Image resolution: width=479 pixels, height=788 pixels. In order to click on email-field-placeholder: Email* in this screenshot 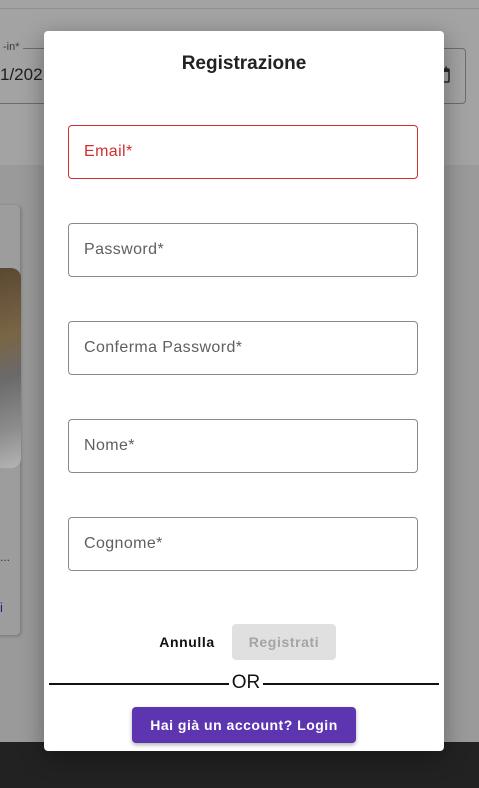, I will do `click(108, 151)`.